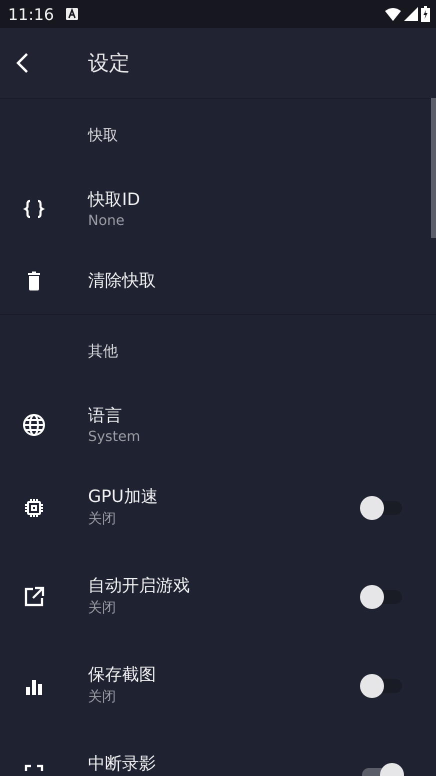 This screenshot has width=436, height=776. Describe the element at coordinates (139, 586) in the screenshot. I see `setting-title: 自动开启游戏` at that location.